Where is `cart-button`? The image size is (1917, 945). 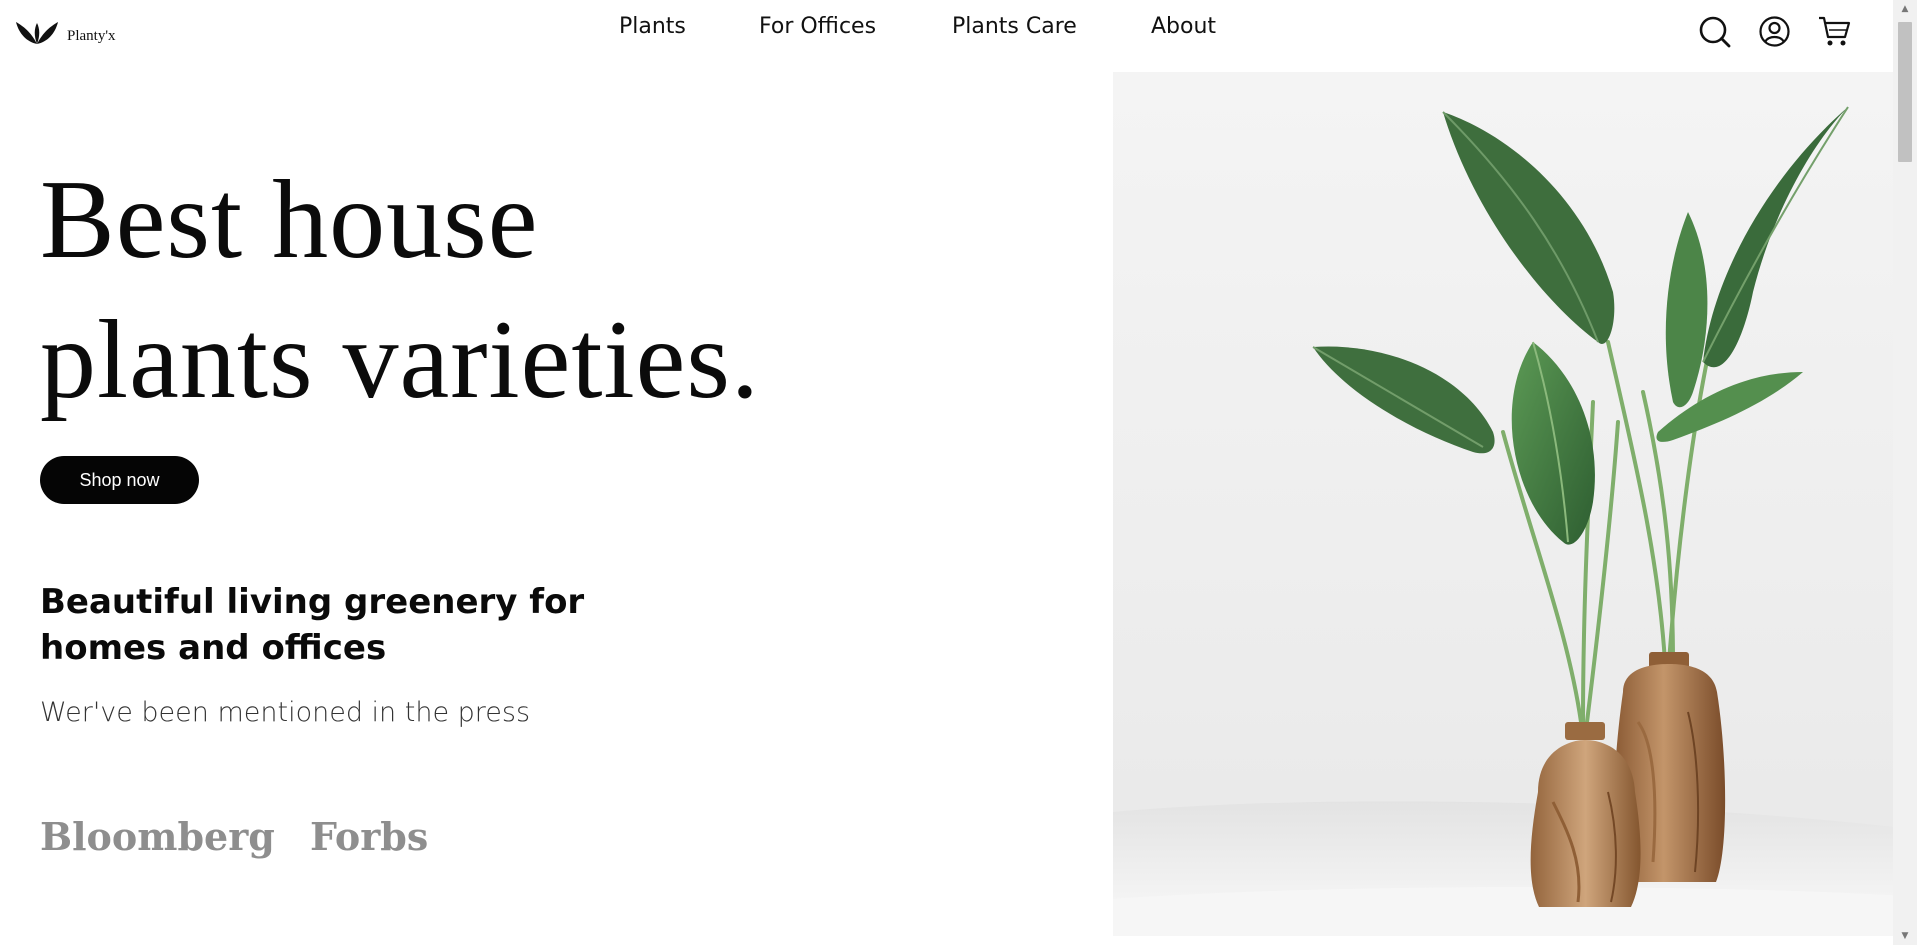
cart-button is located at coordinates (1834, 31).